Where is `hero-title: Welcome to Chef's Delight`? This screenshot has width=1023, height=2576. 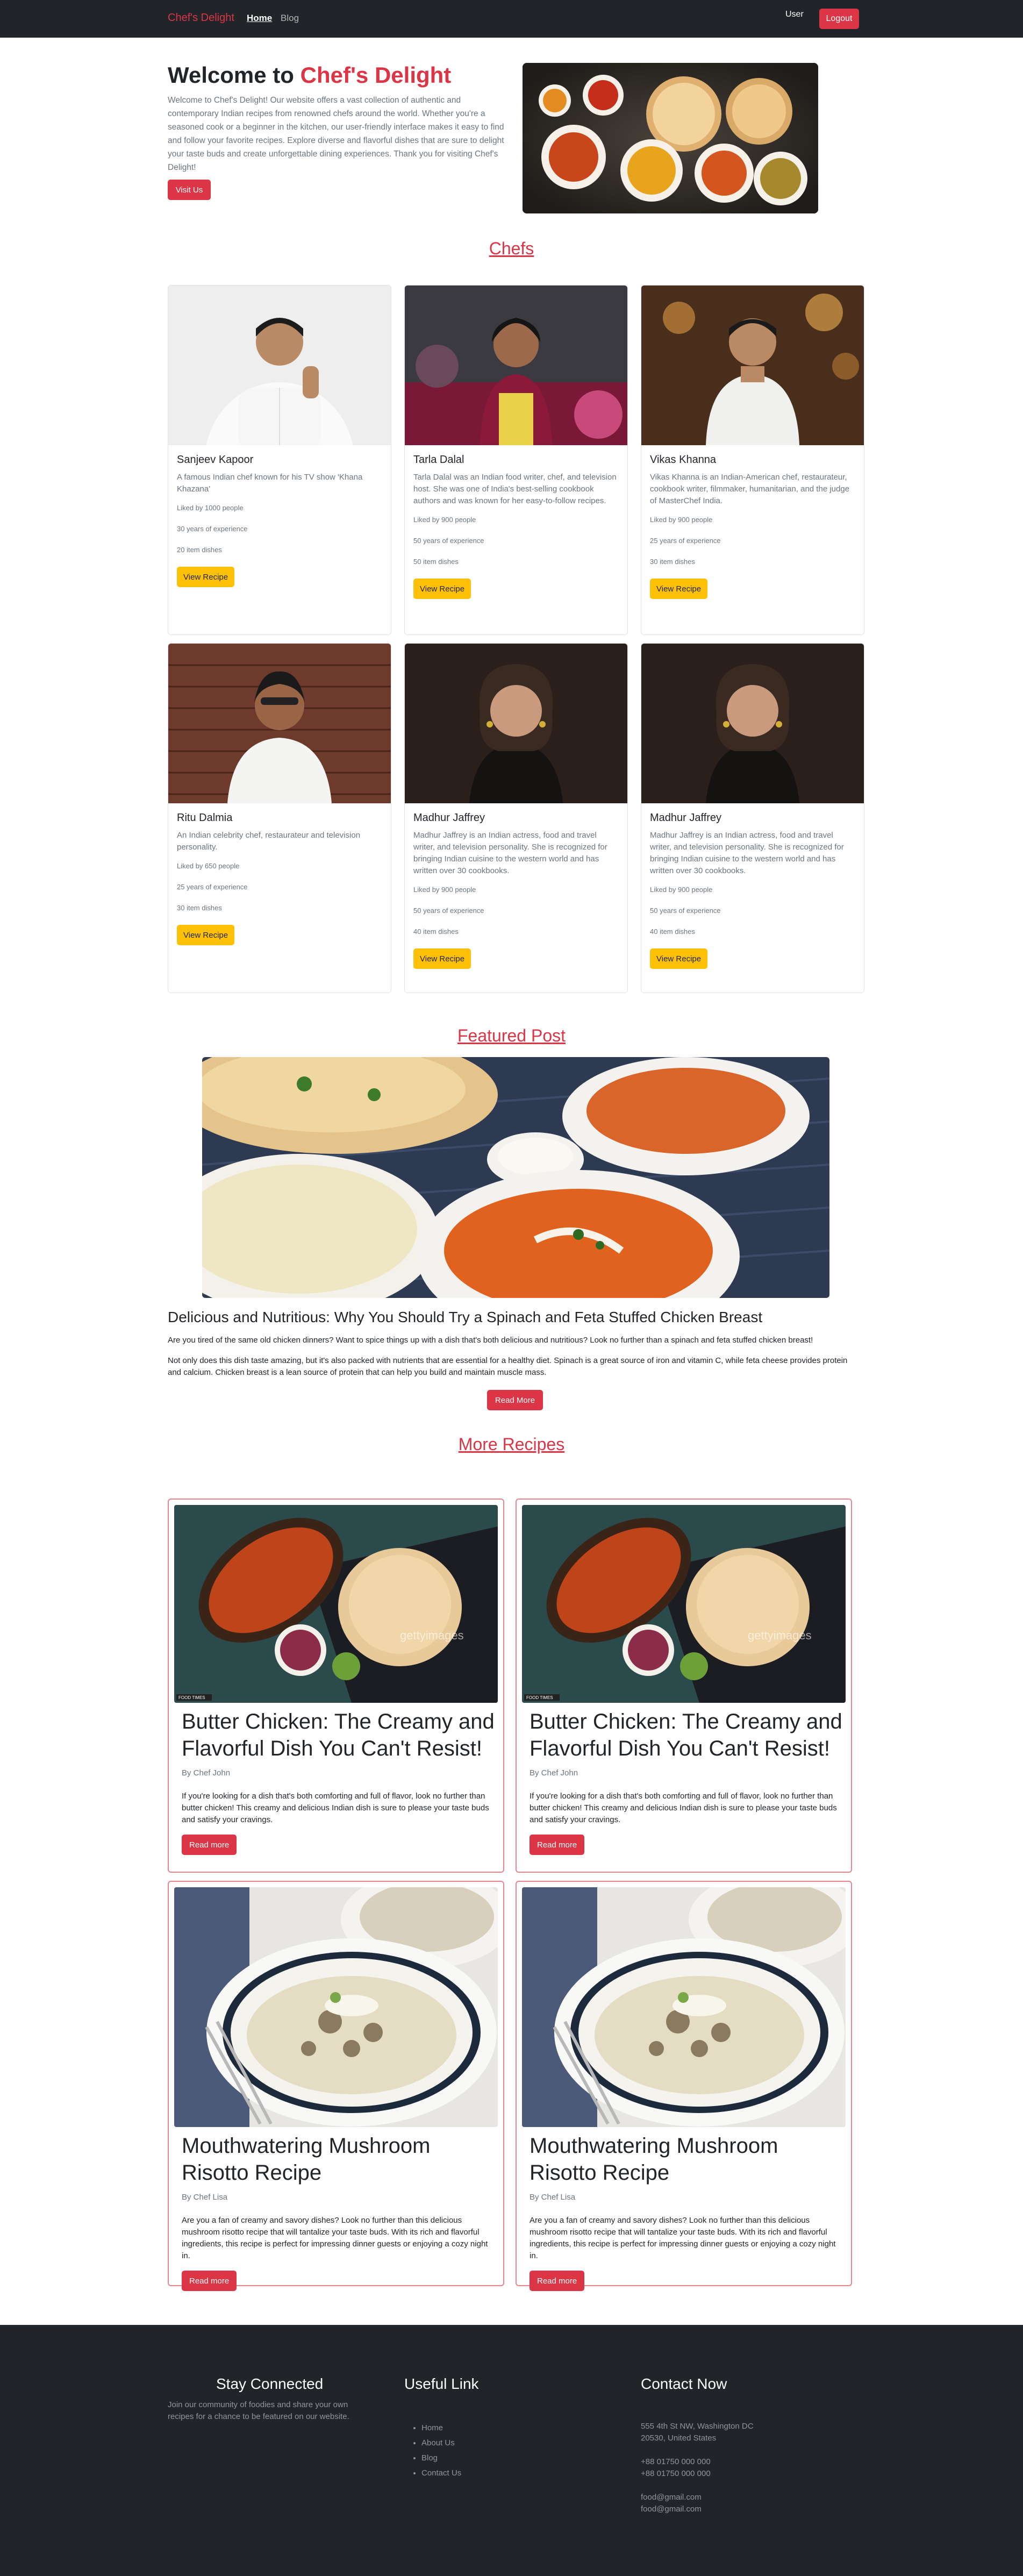 hero-title: Welcome to Chef's Delight is located at coordinates (309, 75).